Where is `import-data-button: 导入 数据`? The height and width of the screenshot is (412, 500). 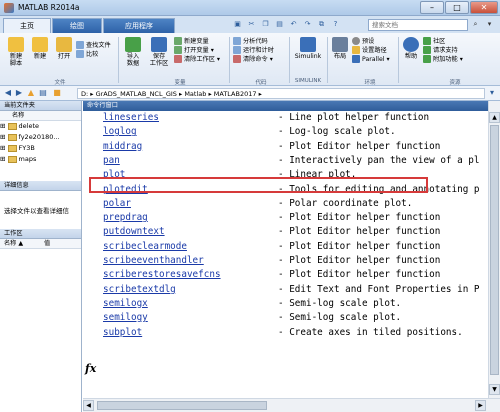
import-data-button: 导入 数据 is located at coordinates (133, 52).